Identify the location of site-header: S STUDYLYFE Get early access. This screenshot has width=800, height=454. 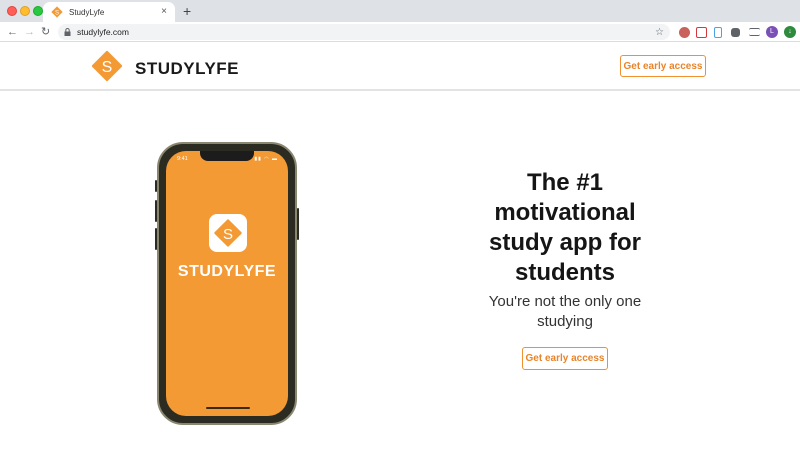
(400, 67).